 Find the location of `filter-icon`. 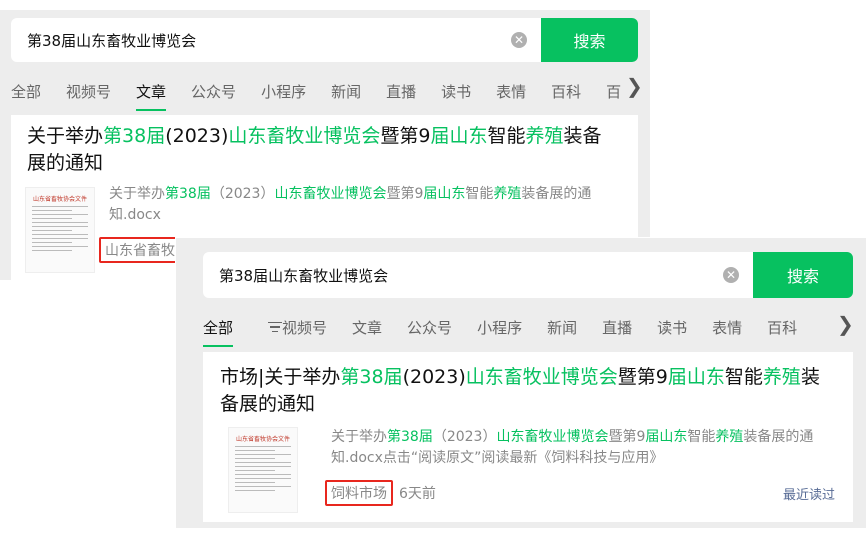

filter-icon is located at coordinates (275, 327).